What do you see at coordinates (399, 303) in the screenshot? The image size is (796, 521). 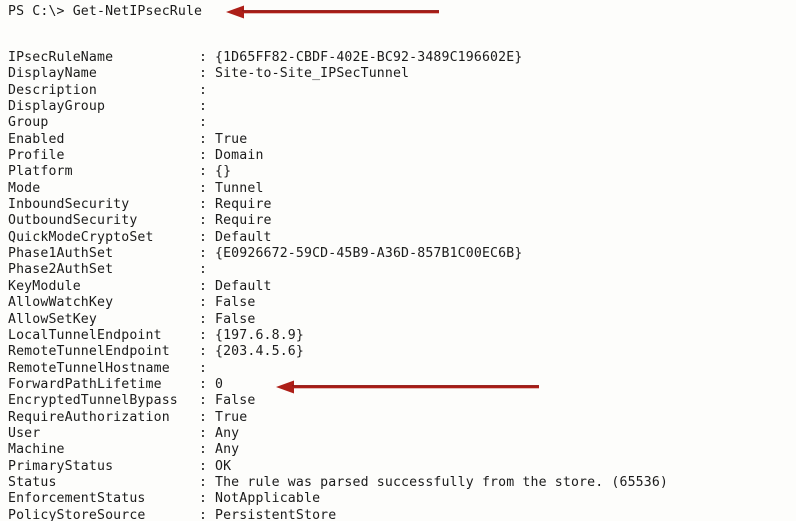 I see `property-row: AllowWatchKey: False` at bounding box center [399, 303].